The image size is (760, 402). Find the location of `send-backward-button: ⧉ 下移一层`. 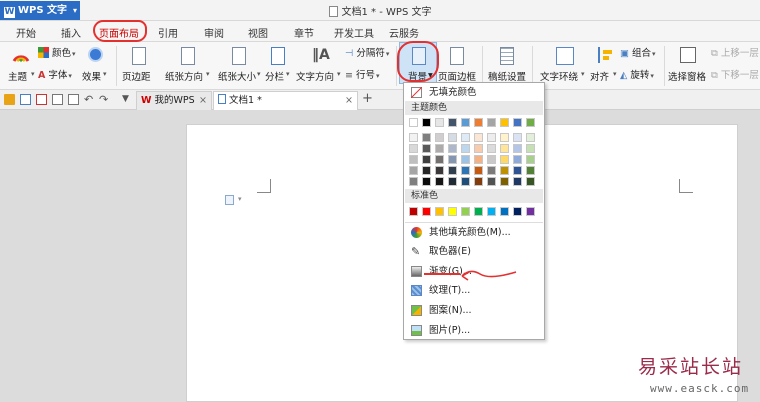

send-backward-button: ⧉ 下移一层 is located at coordinates (735, 74).